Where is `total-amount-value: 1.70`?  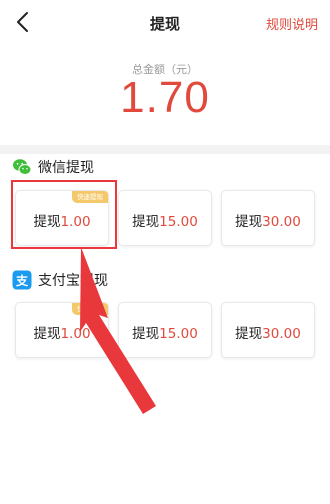
total-amount-value: 1.70 is located at coordinates (165, 97).